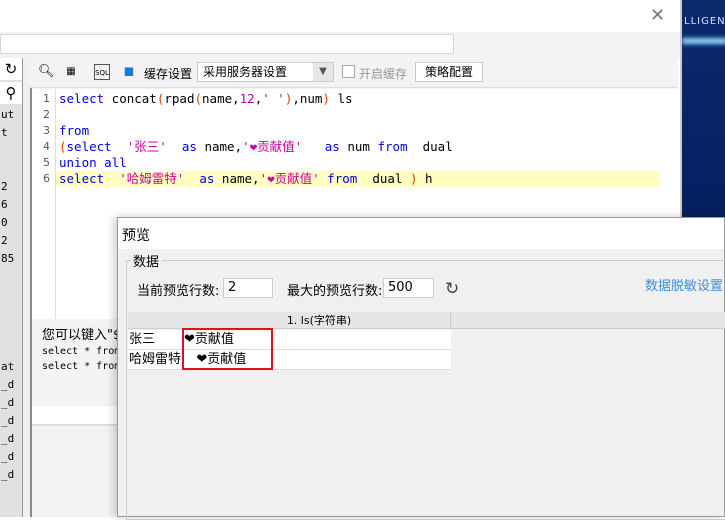 This screenshot has width=725, height=520. I want to click on row-label: 哈姆雷特, so click(155, 359).